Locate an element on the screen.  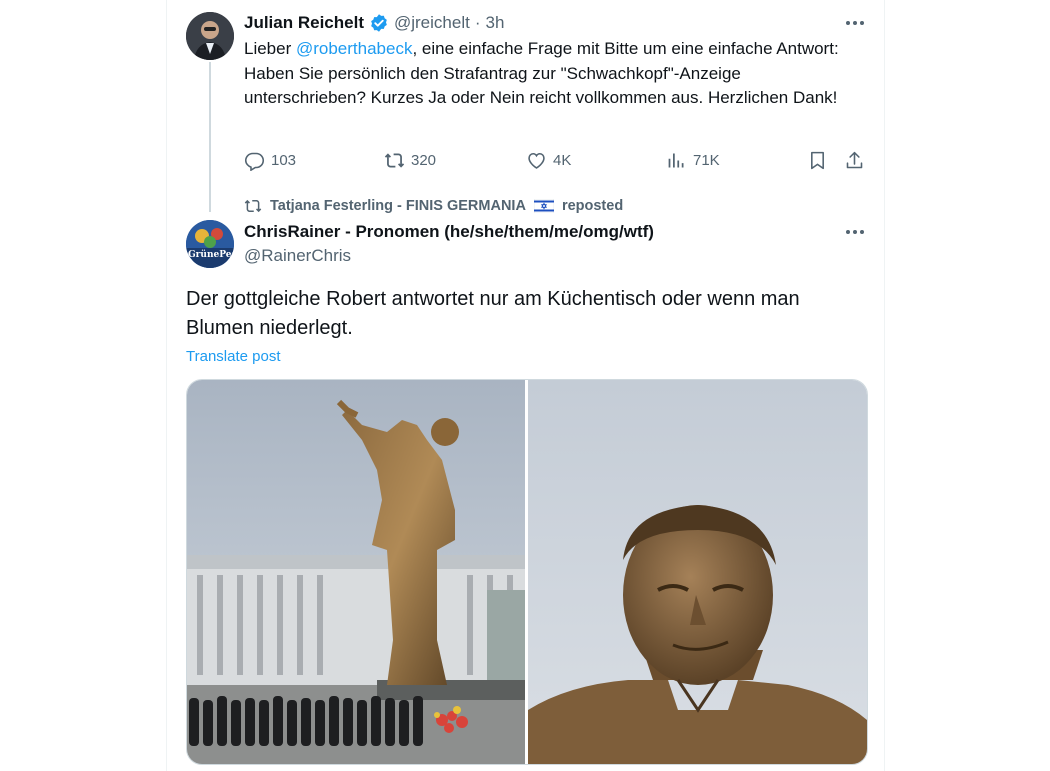
avatar-logo-icon is located at coordinates (210, 244).